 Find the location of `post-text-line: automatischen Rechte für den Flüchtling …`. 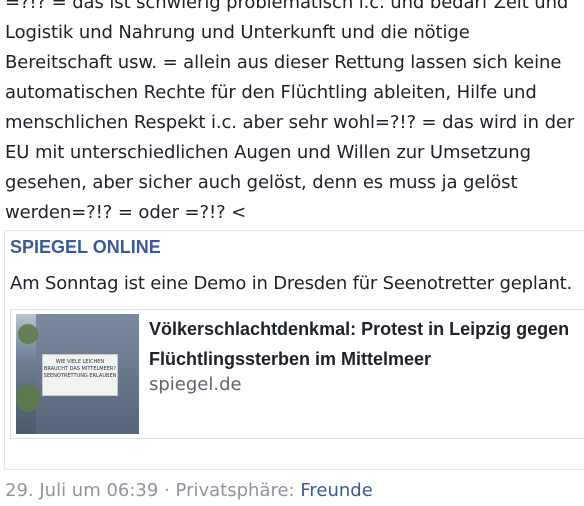

post-text-line: automatischen Rechte für den Flüchtling … is located at coordinates (271, 92).